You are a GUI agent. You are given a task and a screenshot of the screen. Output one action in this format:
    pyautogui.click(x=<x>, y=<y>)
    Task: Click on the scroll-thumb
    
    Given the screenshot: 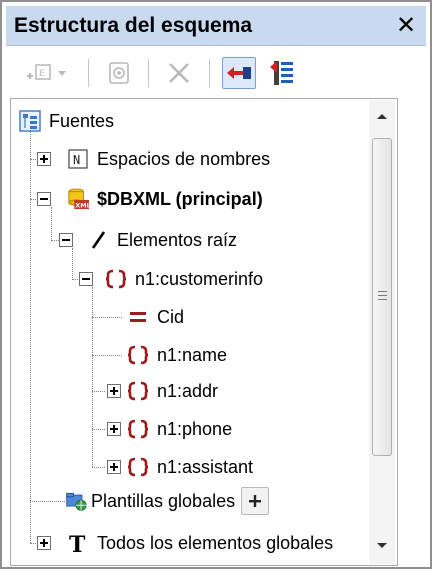 What is the action you would take?
    pyautogui.click(x=382, y=297)
    